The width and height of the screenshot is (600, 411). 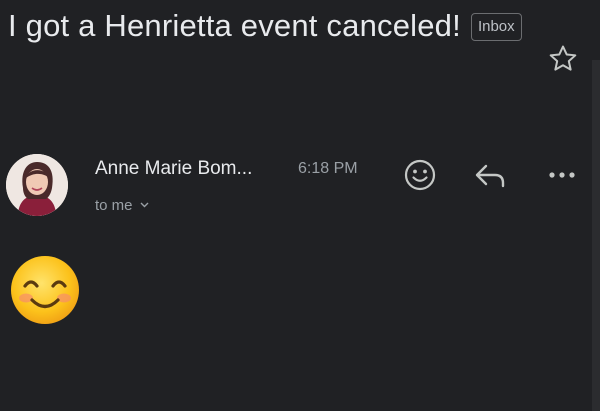 I want to click on smiley-icon, so click(x=420, y=175).